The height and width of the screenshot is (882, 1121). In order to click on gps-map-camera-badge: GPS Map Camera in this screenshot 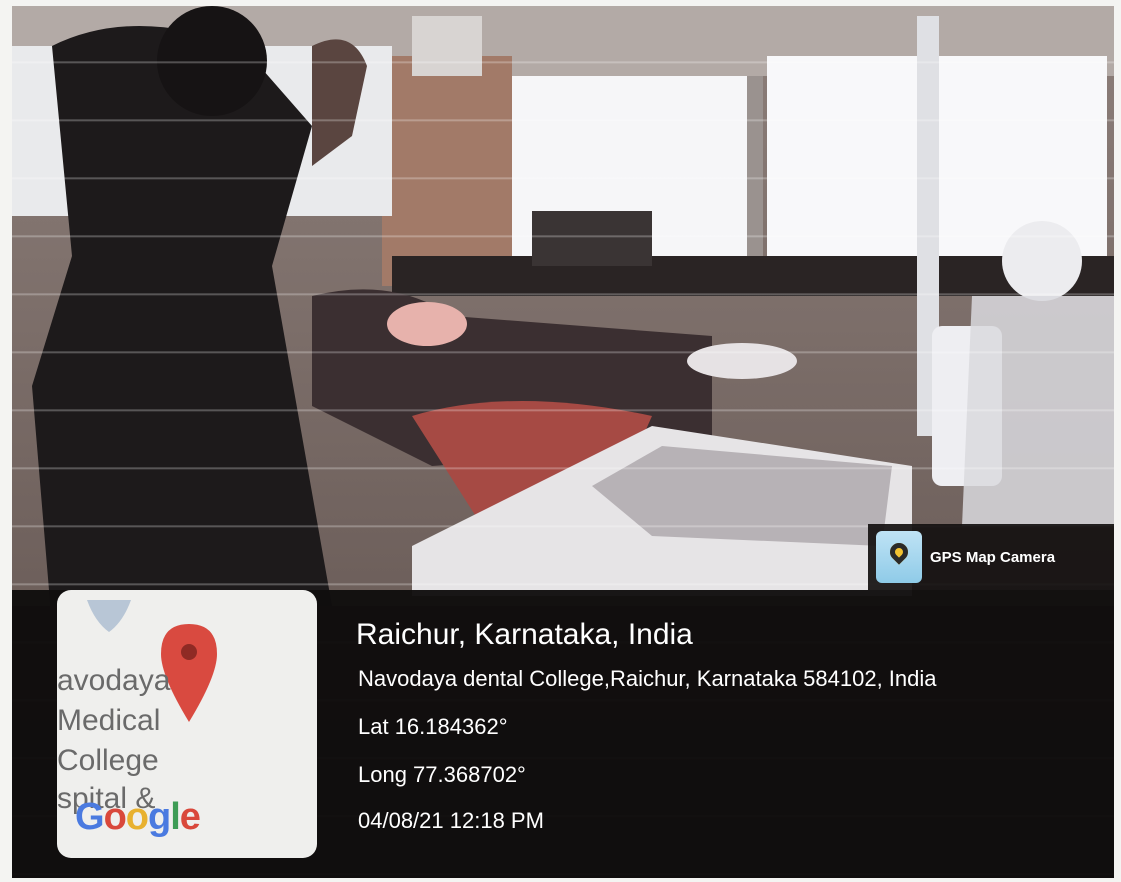, I will do `click(991, 557)`.